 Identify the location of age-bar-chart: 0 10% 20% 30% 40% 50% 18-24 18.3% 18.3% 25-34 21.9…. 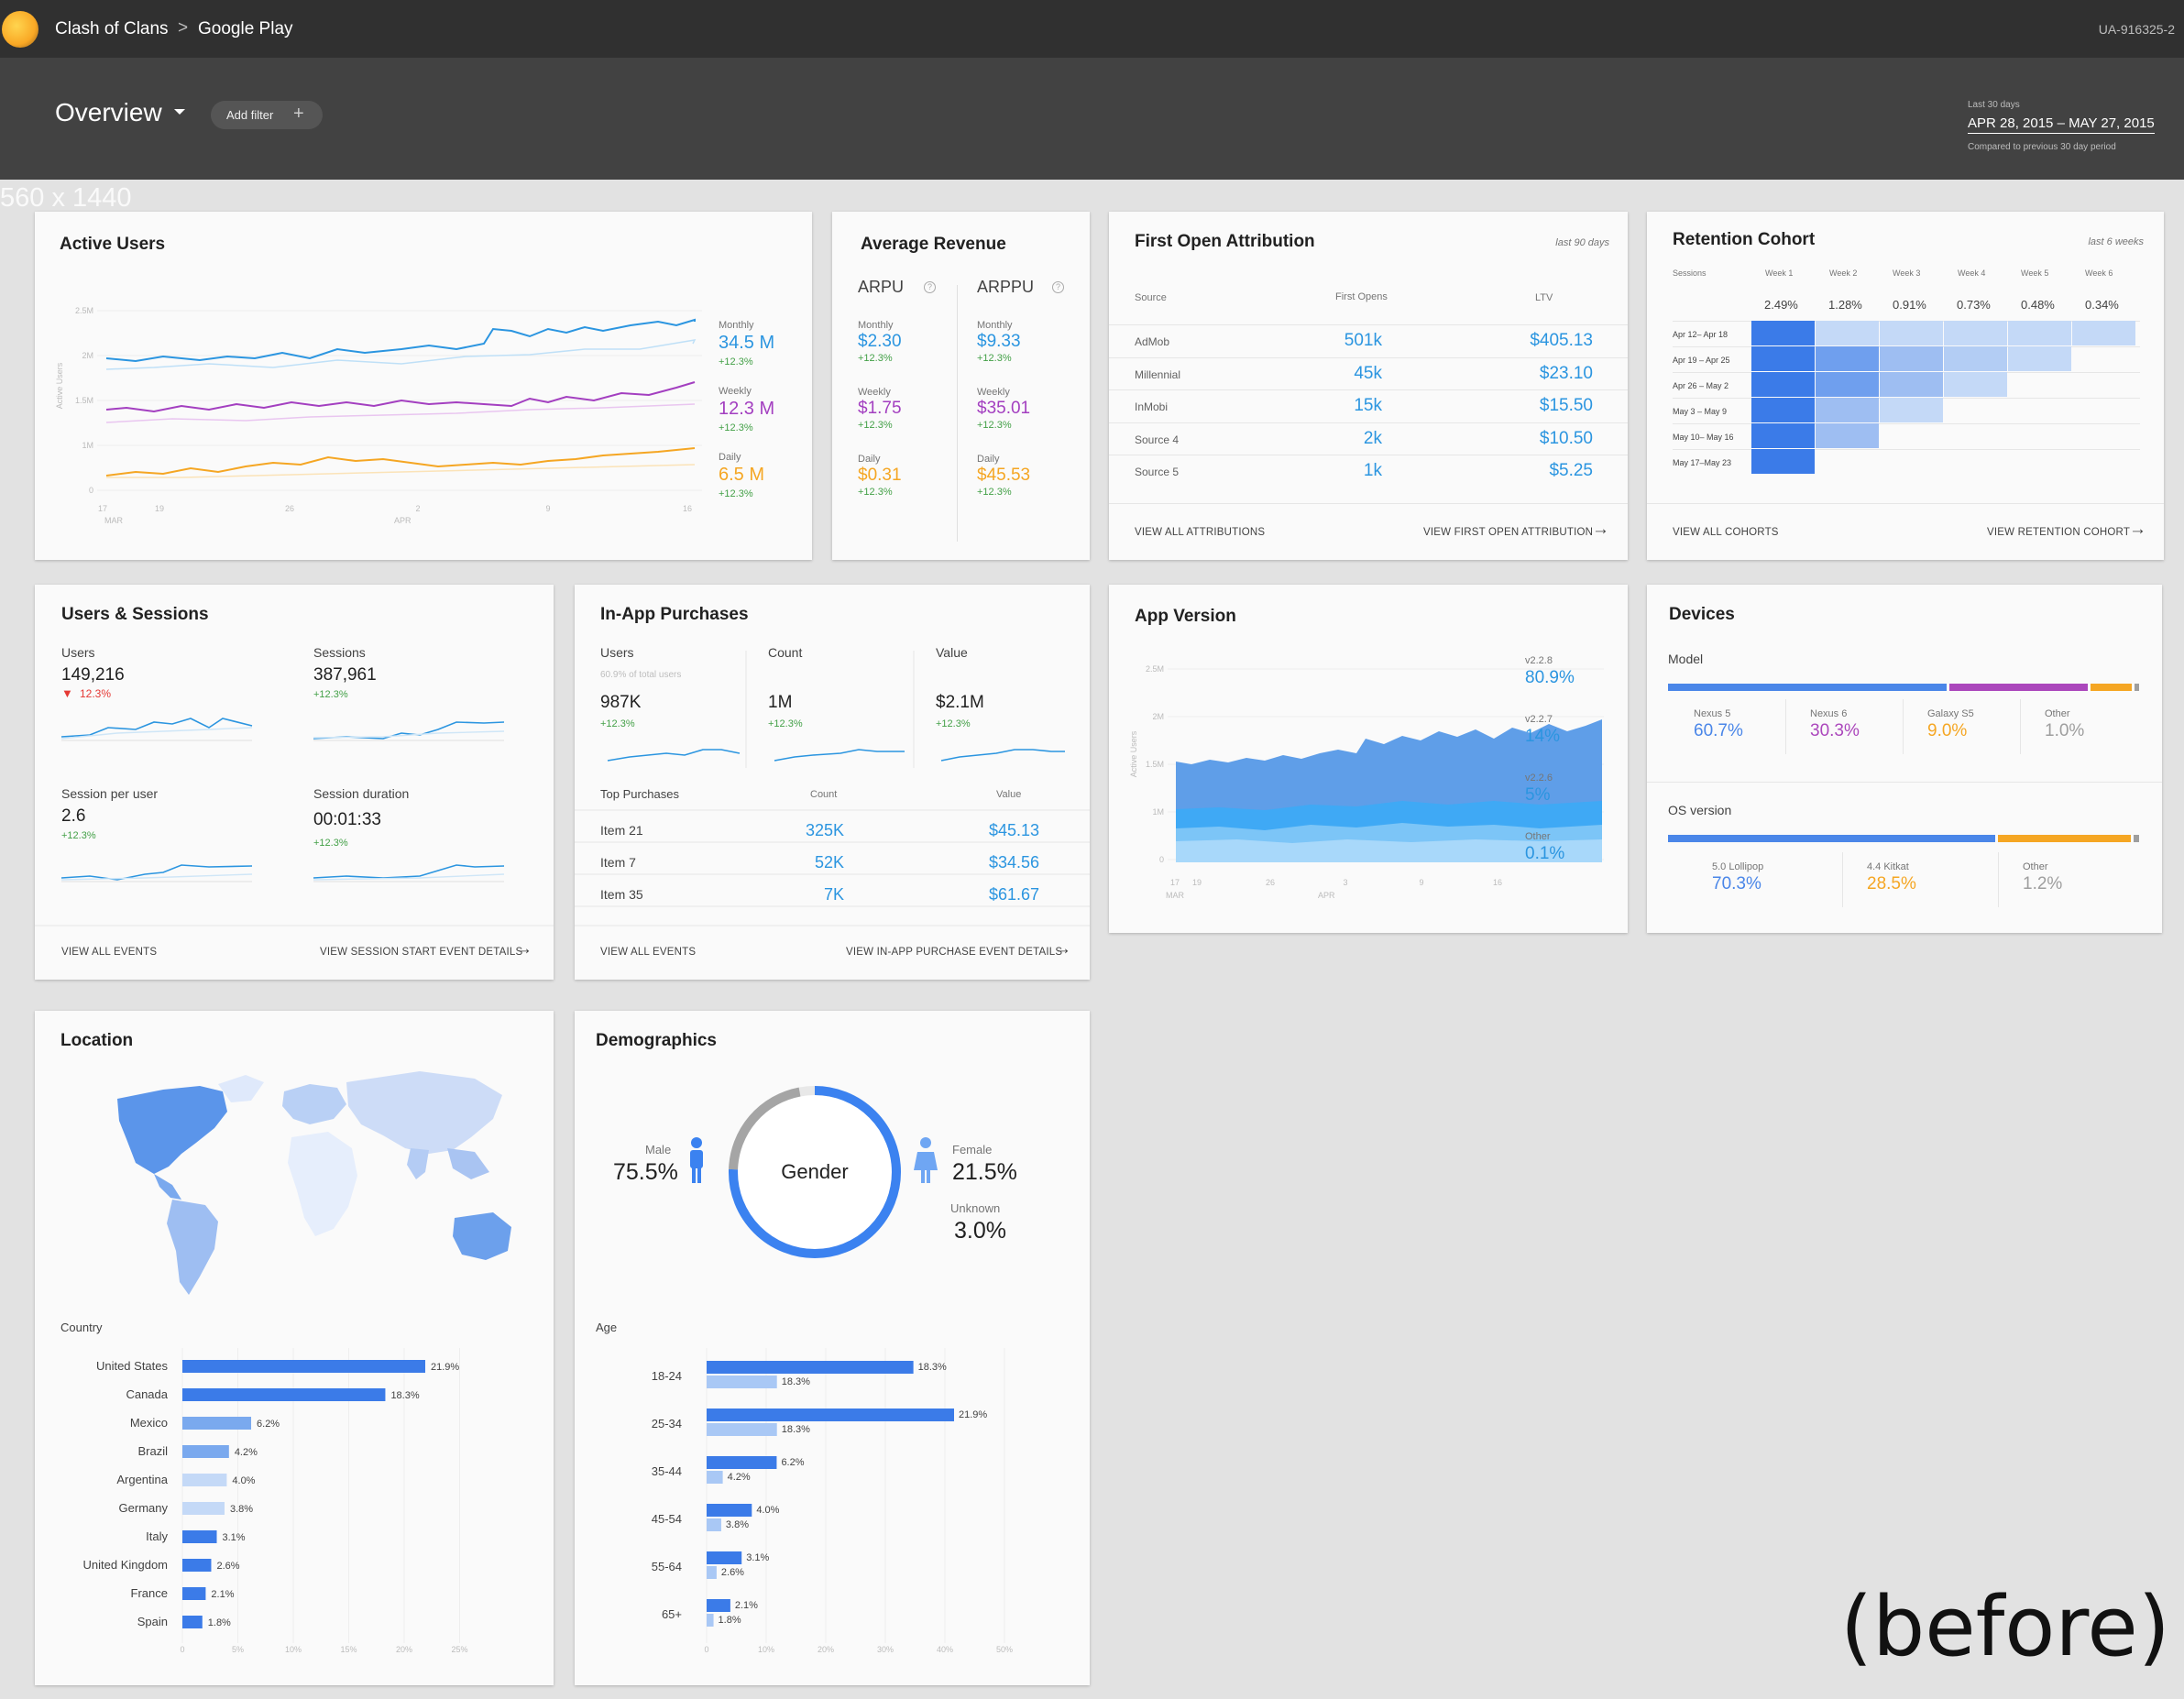
(832, 1332).